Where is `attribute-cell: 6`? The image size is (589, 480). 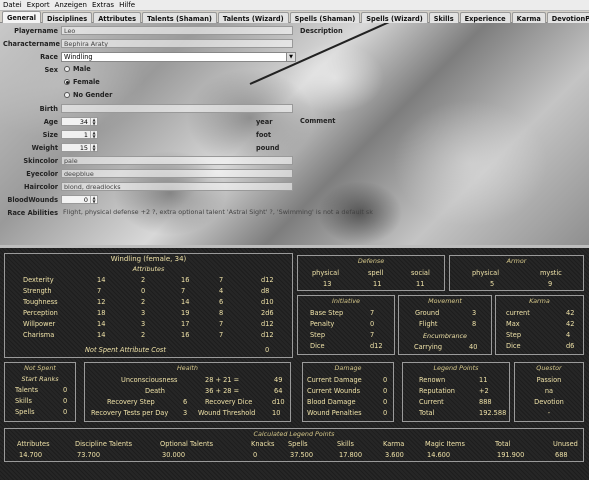
attribute-cell: 6 is located at coordinates (221, 302).